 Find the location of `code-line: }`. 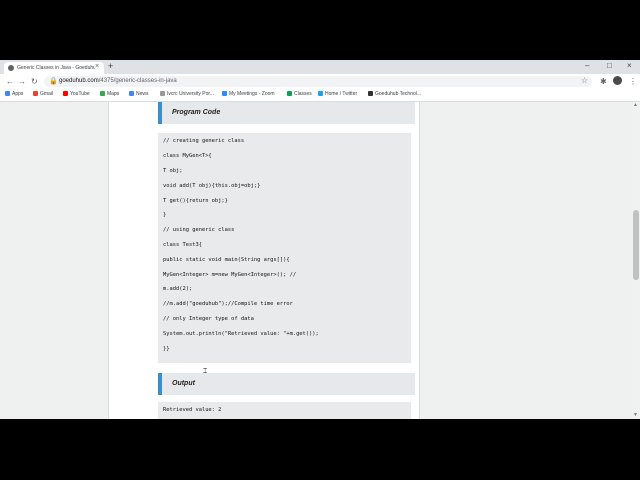

code-line: } is located at coordinates (165, 215).